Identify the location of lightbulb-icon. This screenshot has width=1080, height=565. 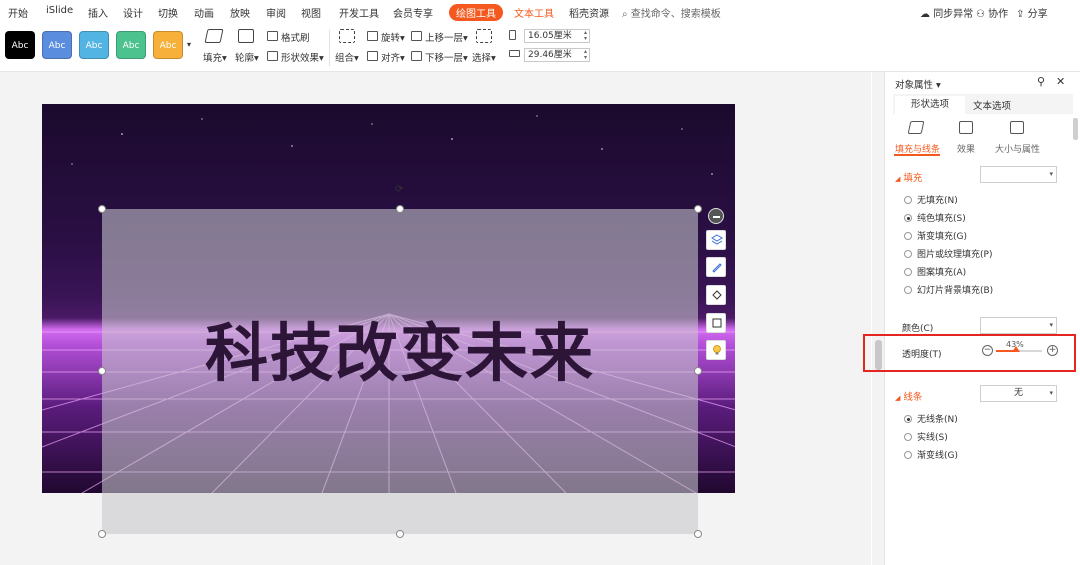
(717, 350).